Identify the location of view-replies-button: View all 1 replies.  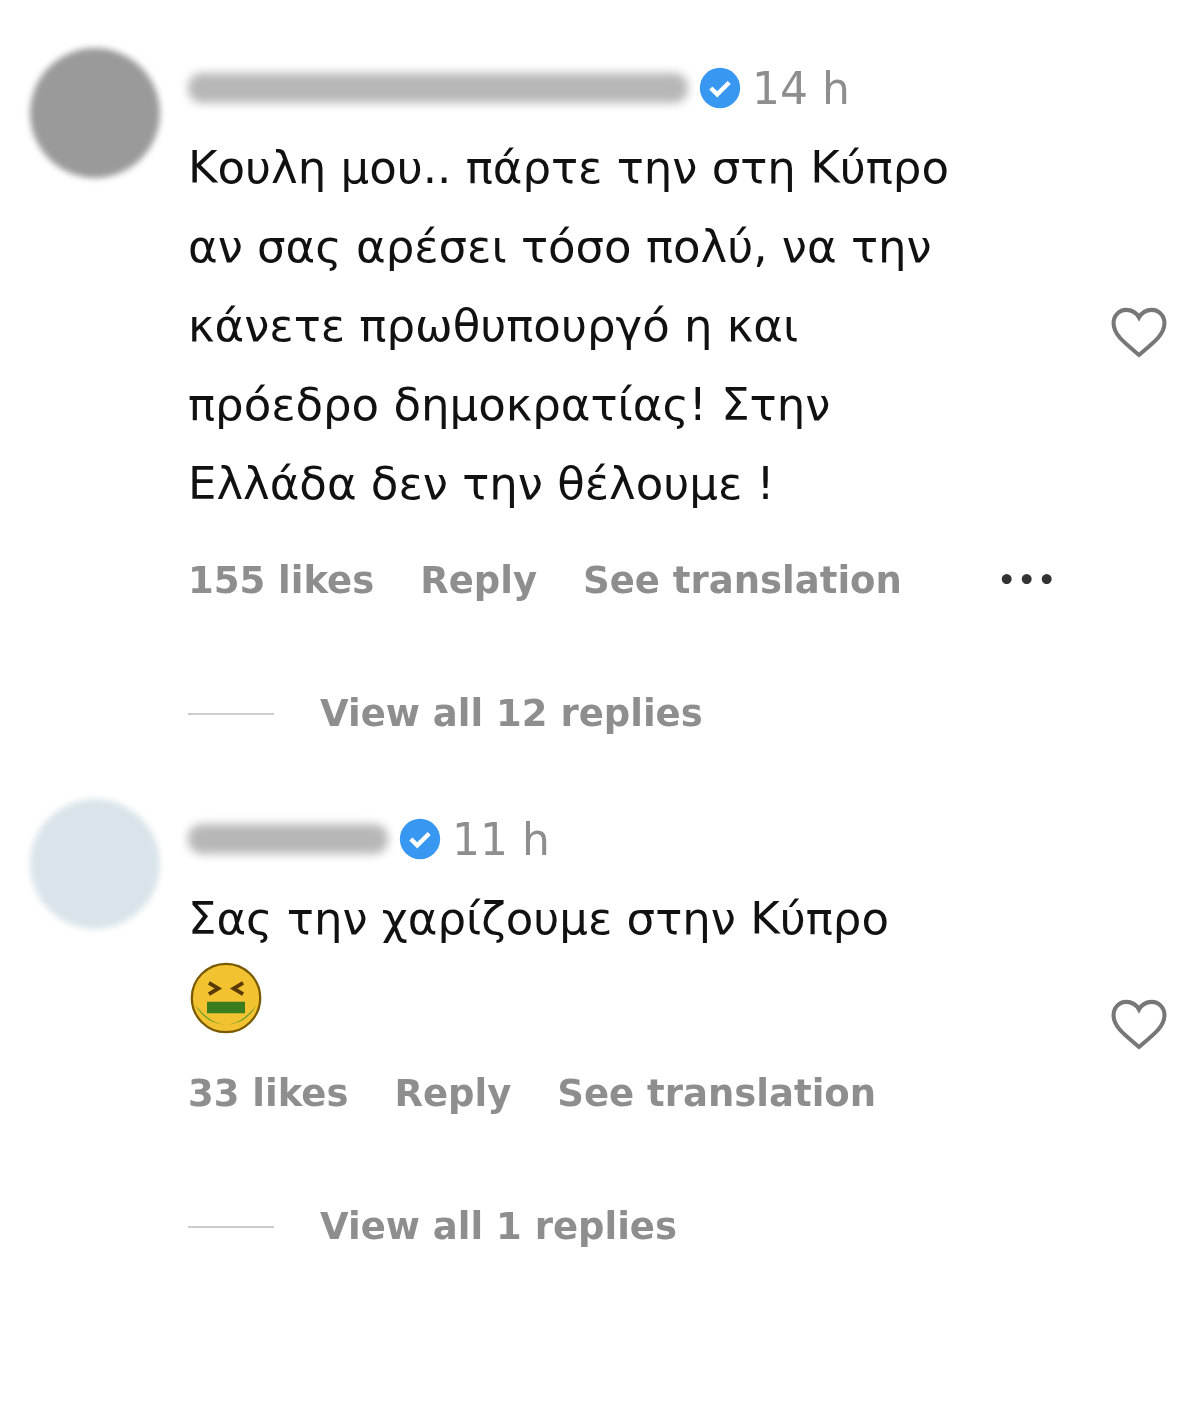
(498, 1226).